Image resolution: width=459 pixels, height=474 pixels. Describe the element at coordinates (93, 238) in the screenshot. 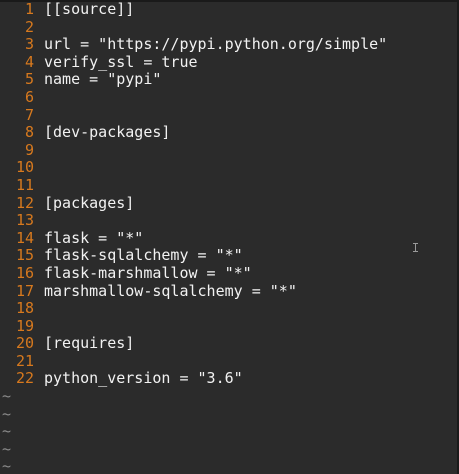

I see `line-text: flask = "*"` at that location.